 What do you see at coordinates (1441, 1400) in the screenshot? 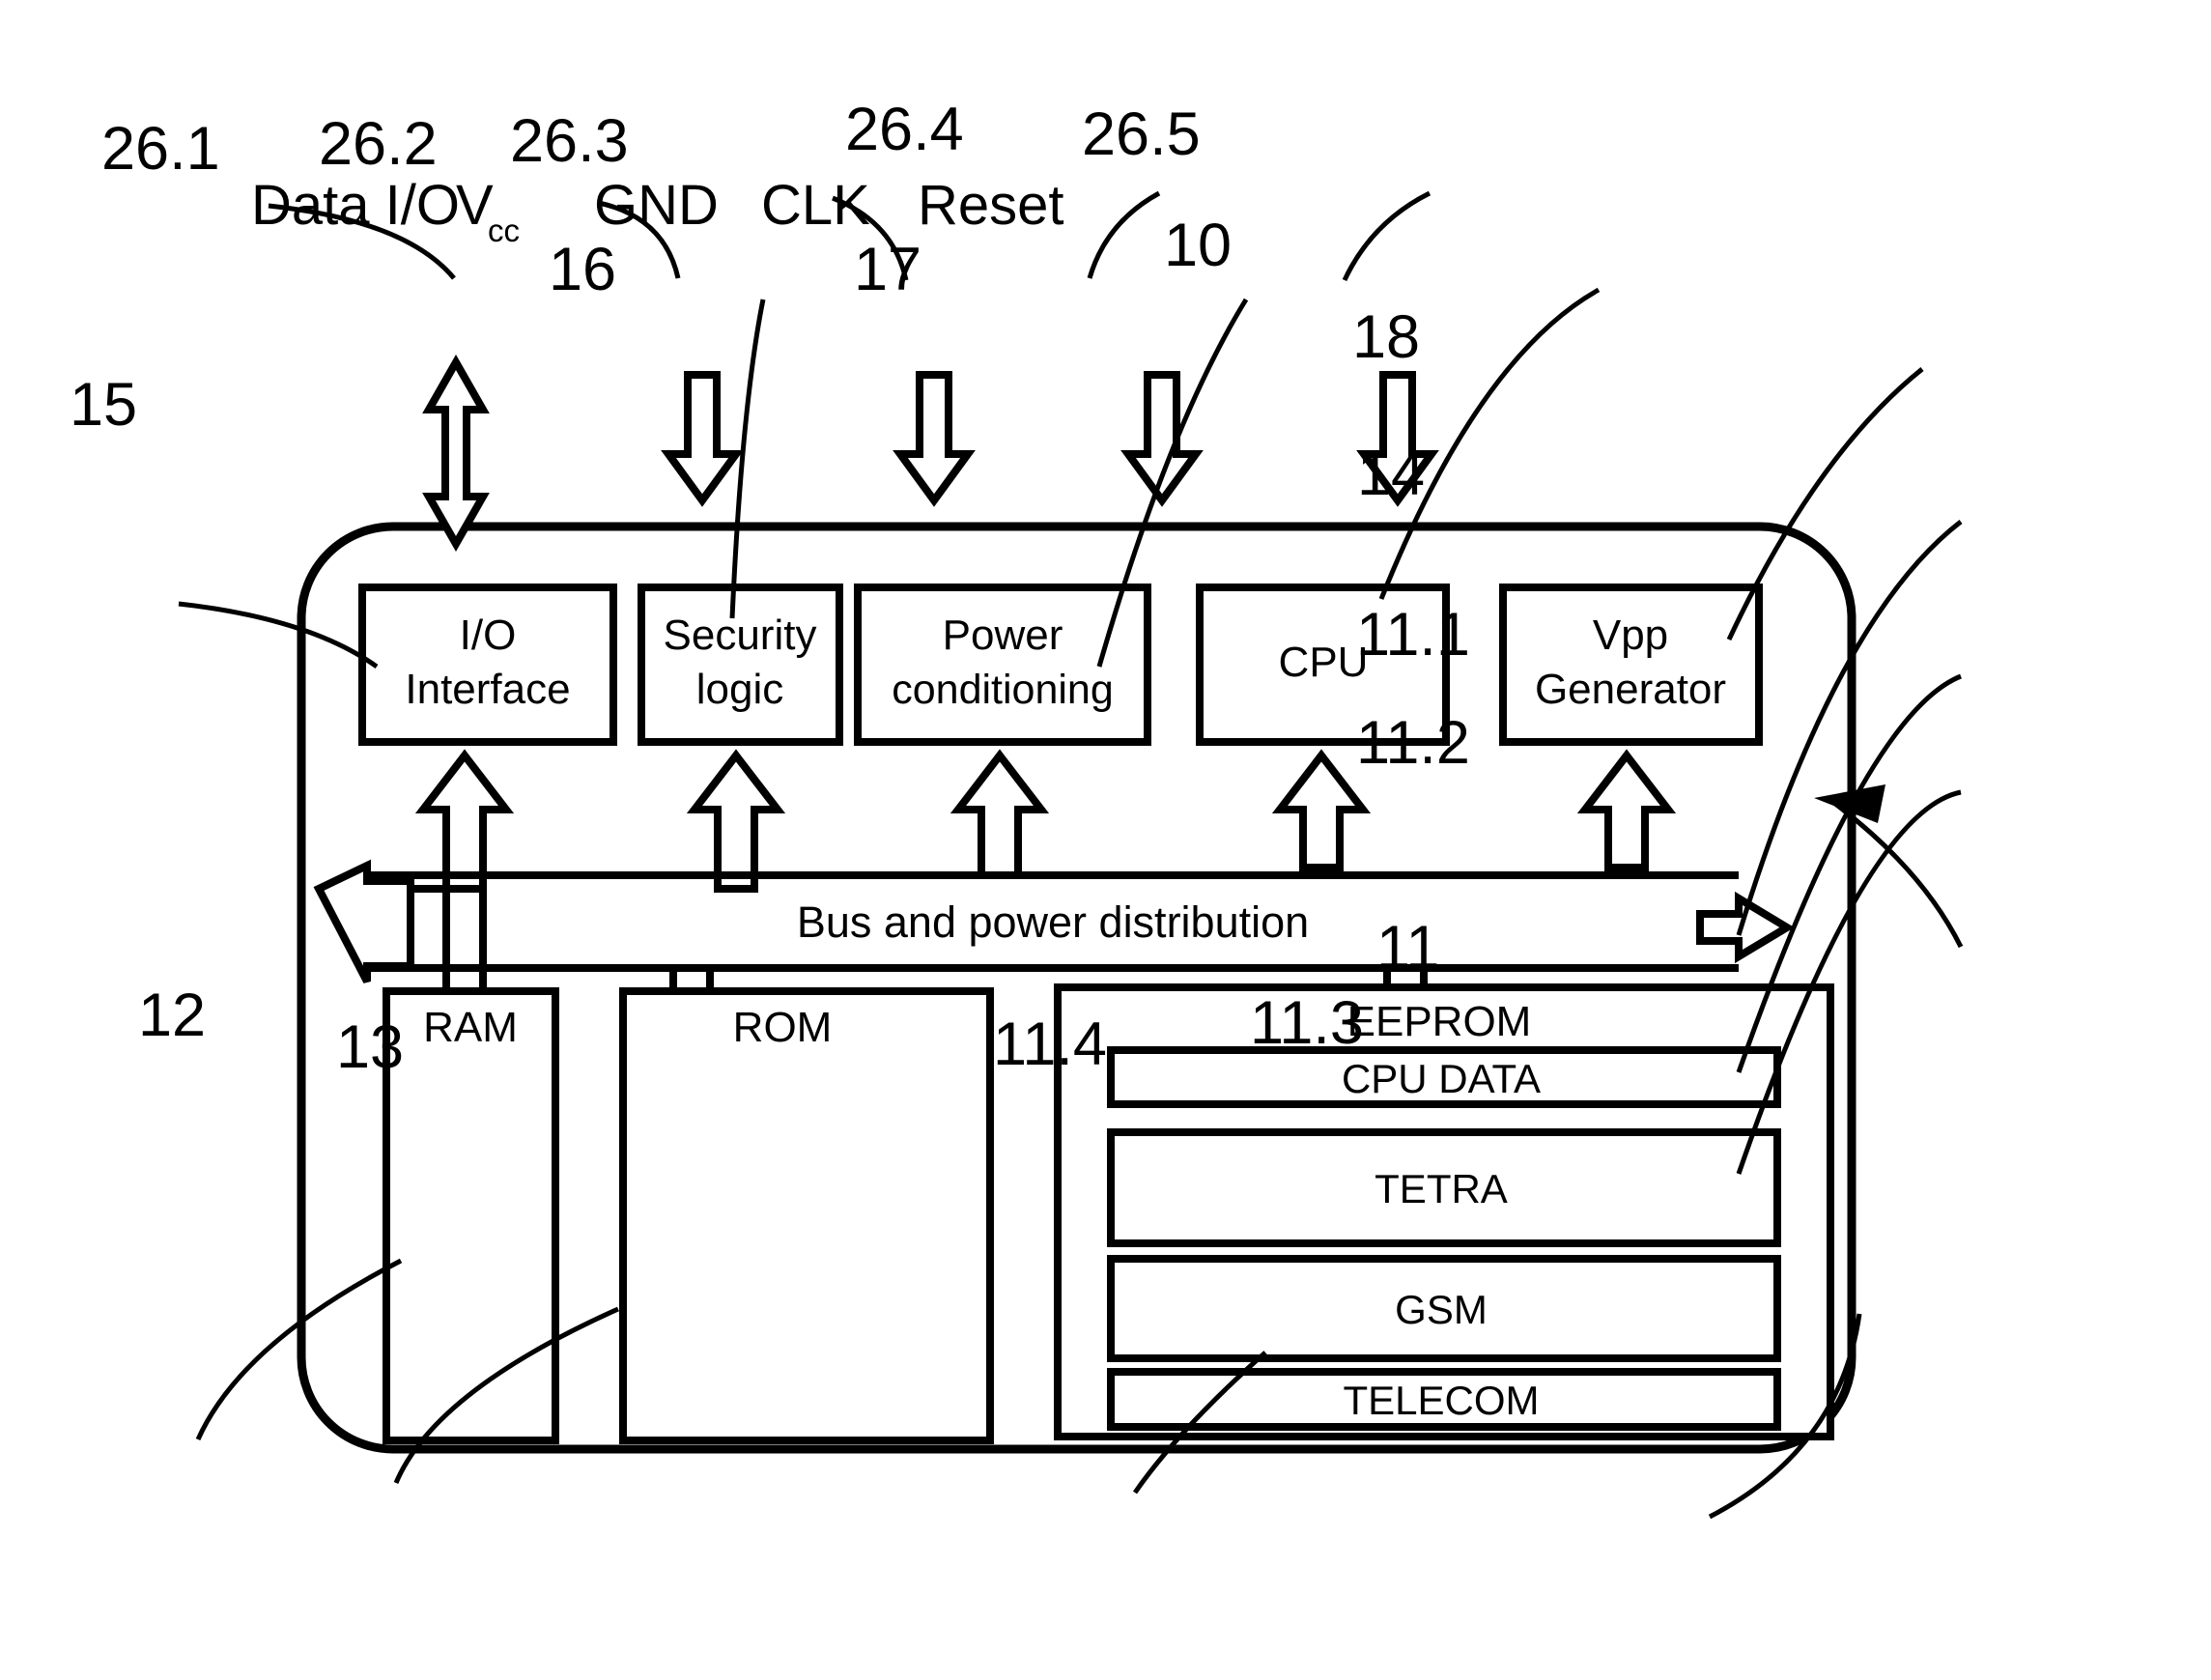
I see `label-eeprom-telecom: TELECOM` at bounding box center [1441, 1400].